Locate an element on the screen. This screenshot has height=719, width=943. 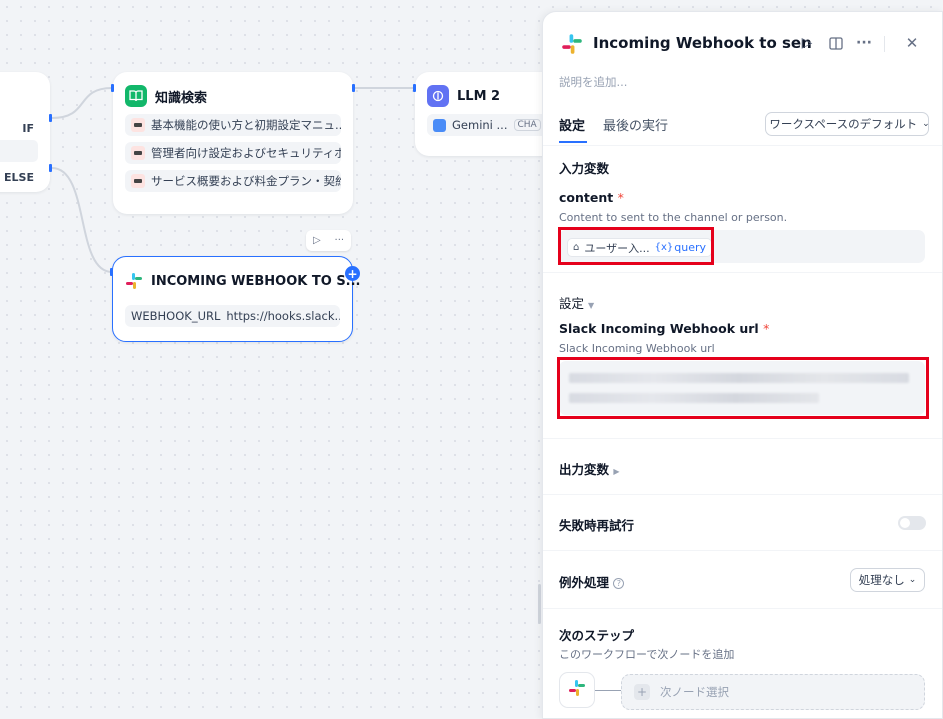
next-step-heading: 次のステップ is located at coordinates (597, 635).